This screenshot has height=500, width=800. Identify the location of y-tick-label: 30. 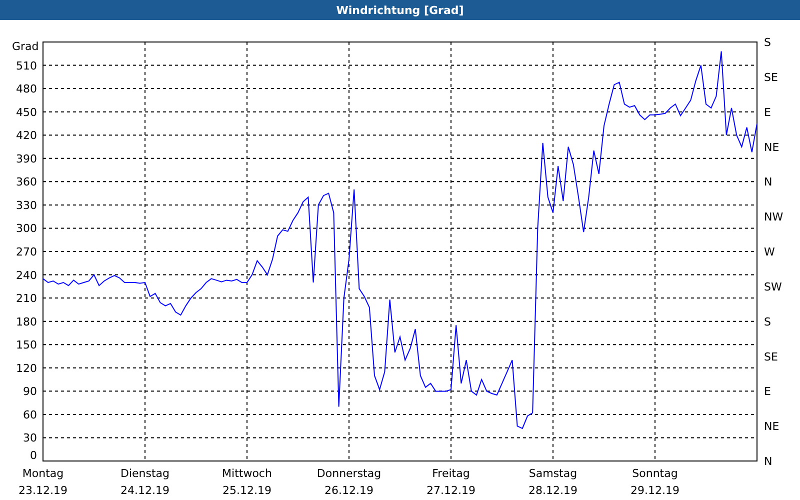
(30, 438).